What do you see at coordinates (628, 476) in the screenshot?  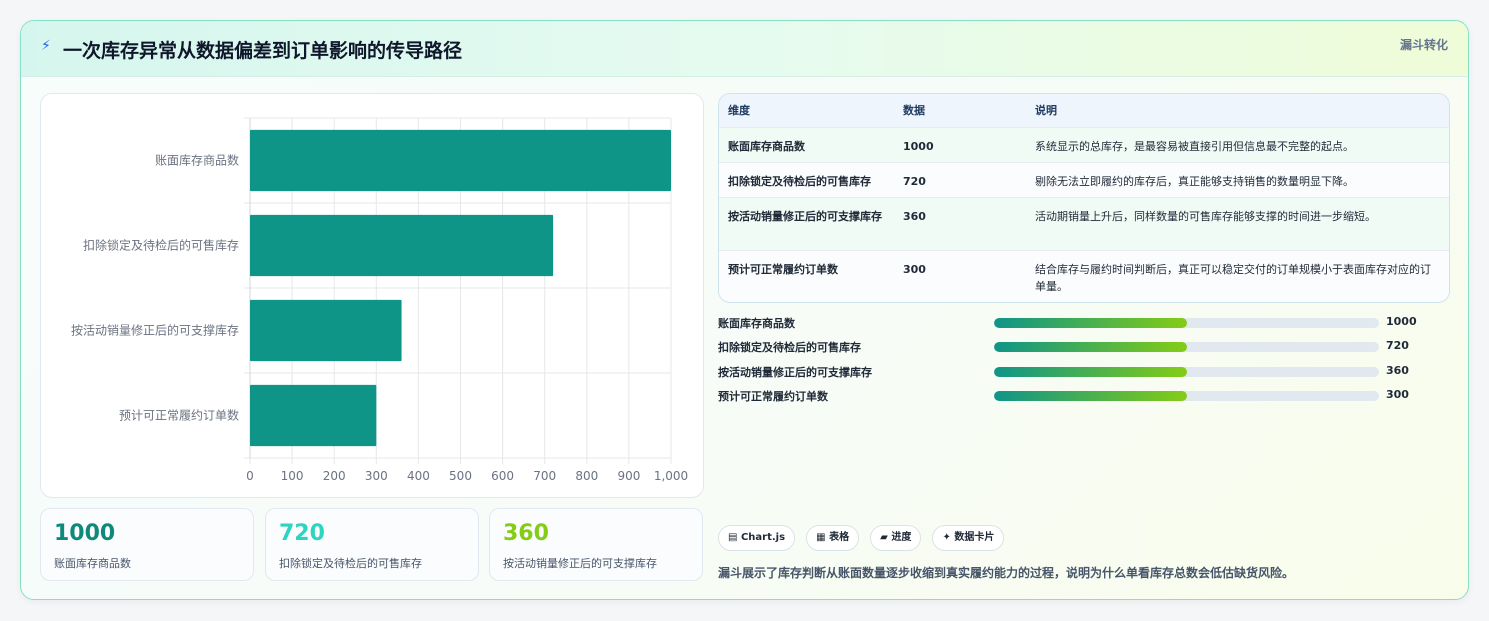 I see `x-tick-label: 900` at bounding box center [628, 476].